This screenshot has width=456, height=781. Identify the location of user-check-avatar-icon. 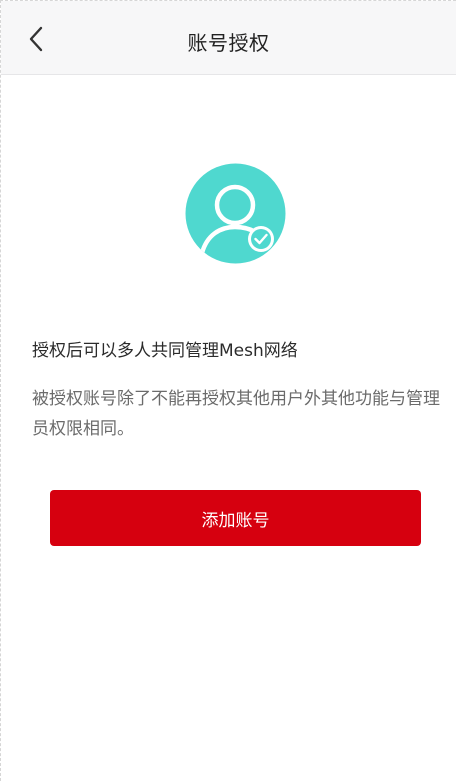
(235, 213).